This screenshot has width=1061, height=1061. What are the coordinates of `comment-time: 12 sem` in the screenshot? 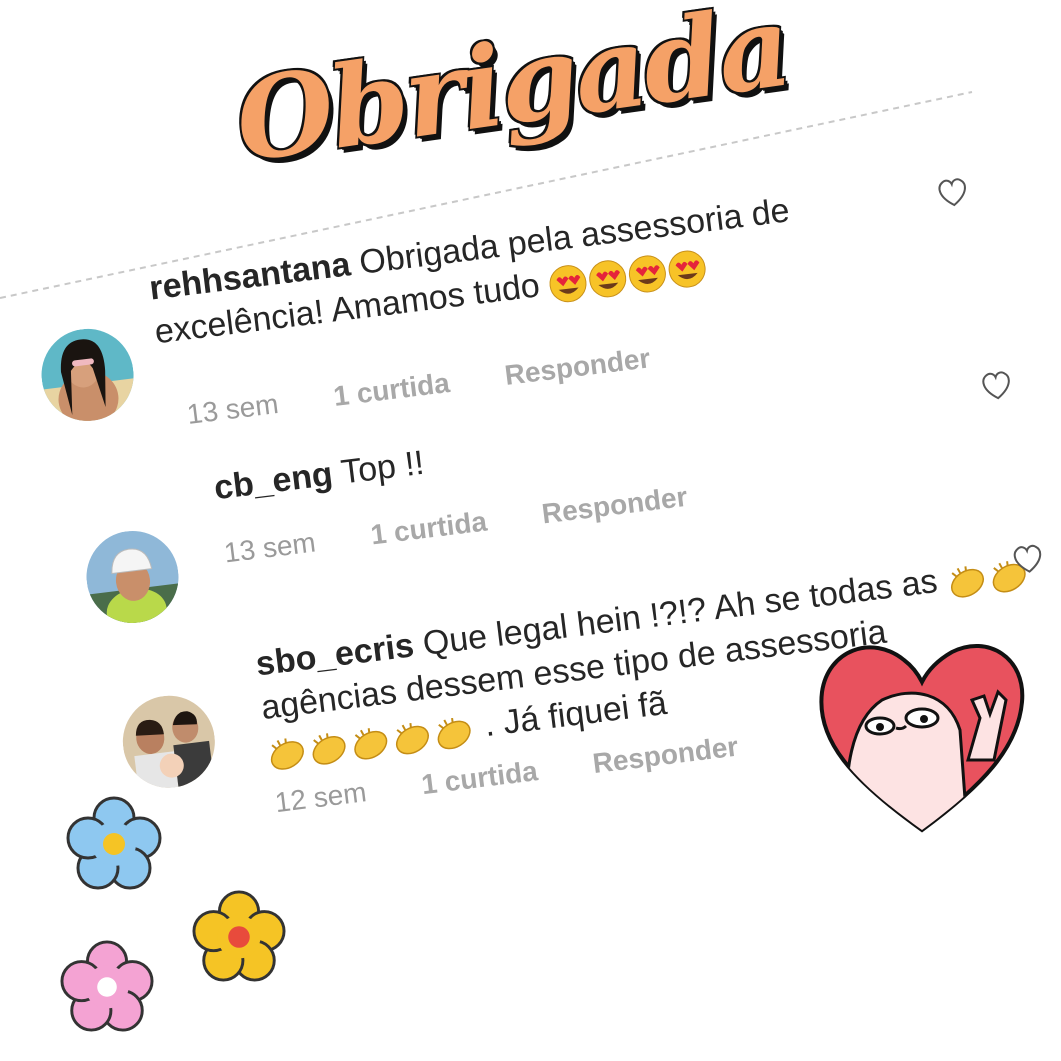 It's located at (321, 797).